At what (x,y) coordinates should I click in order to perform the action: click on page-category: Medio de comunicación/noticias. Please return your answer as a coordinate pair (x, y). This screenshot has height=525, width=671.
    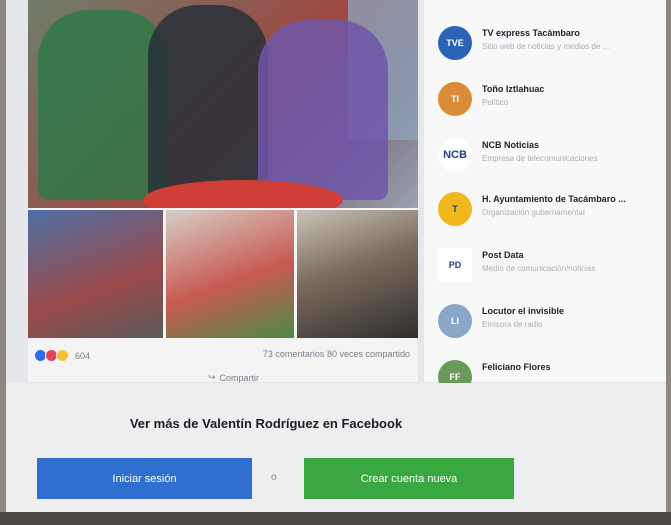
    Looking at the image, I should click on (539, 268).